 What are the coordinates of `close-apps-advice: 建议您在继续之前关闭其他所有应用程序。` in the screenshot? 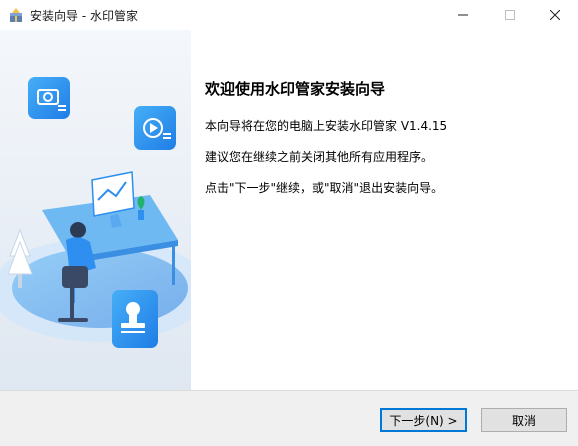 It's located at (319, 157).